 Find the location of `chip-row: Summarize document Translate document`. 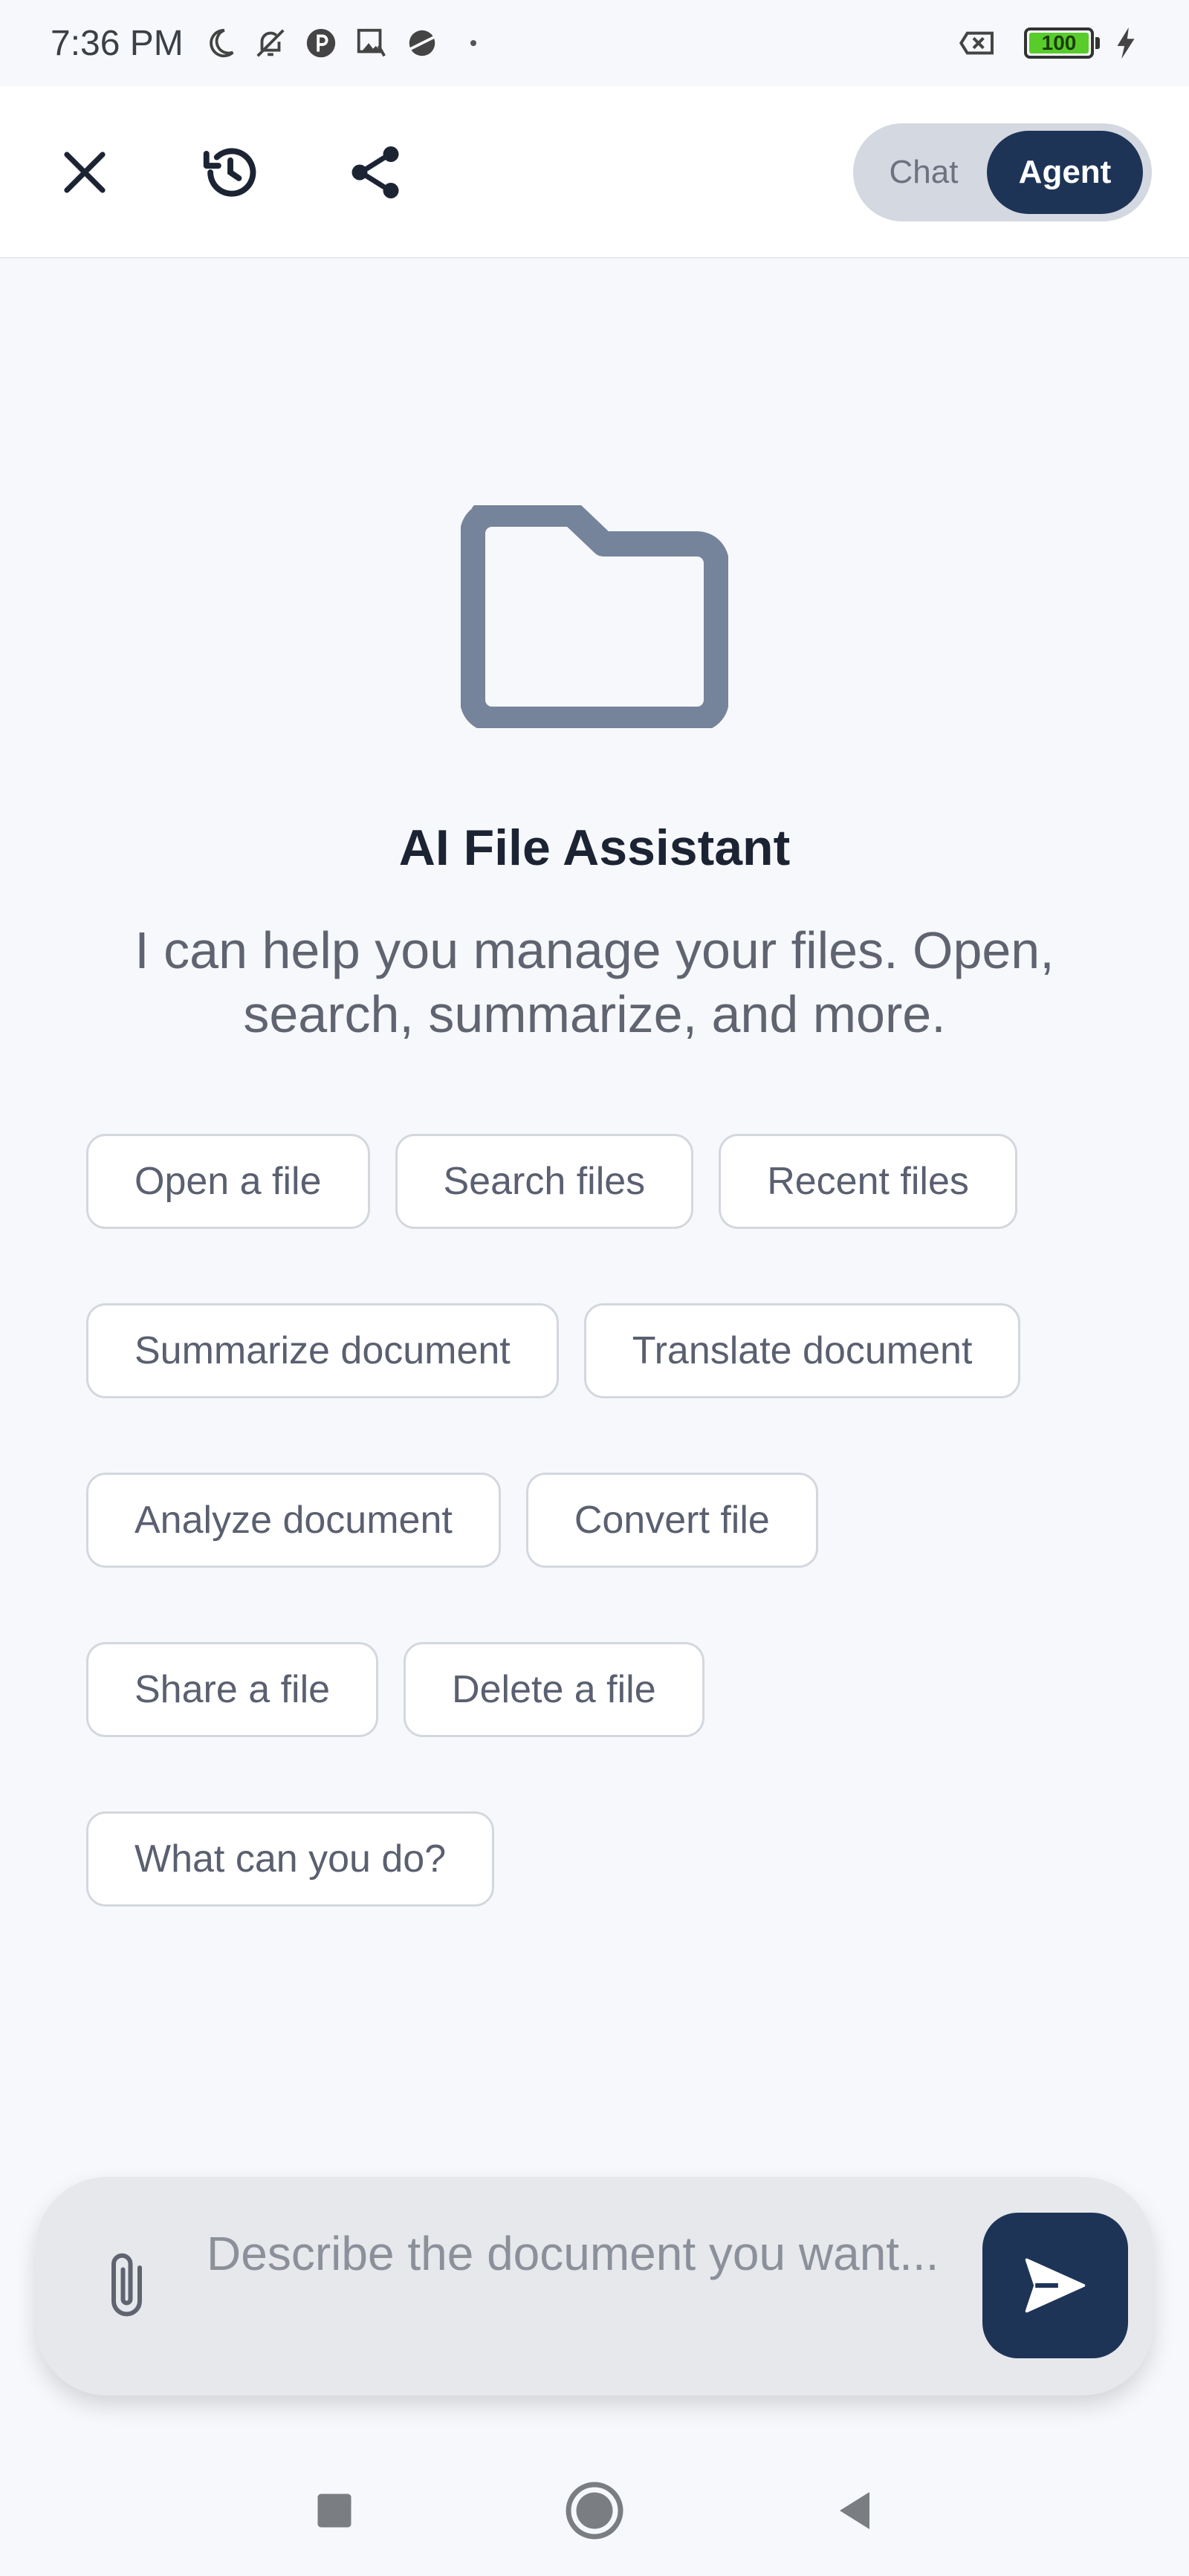

chip-row: Summarize document Translate document is located at coordinates (607, 1350).